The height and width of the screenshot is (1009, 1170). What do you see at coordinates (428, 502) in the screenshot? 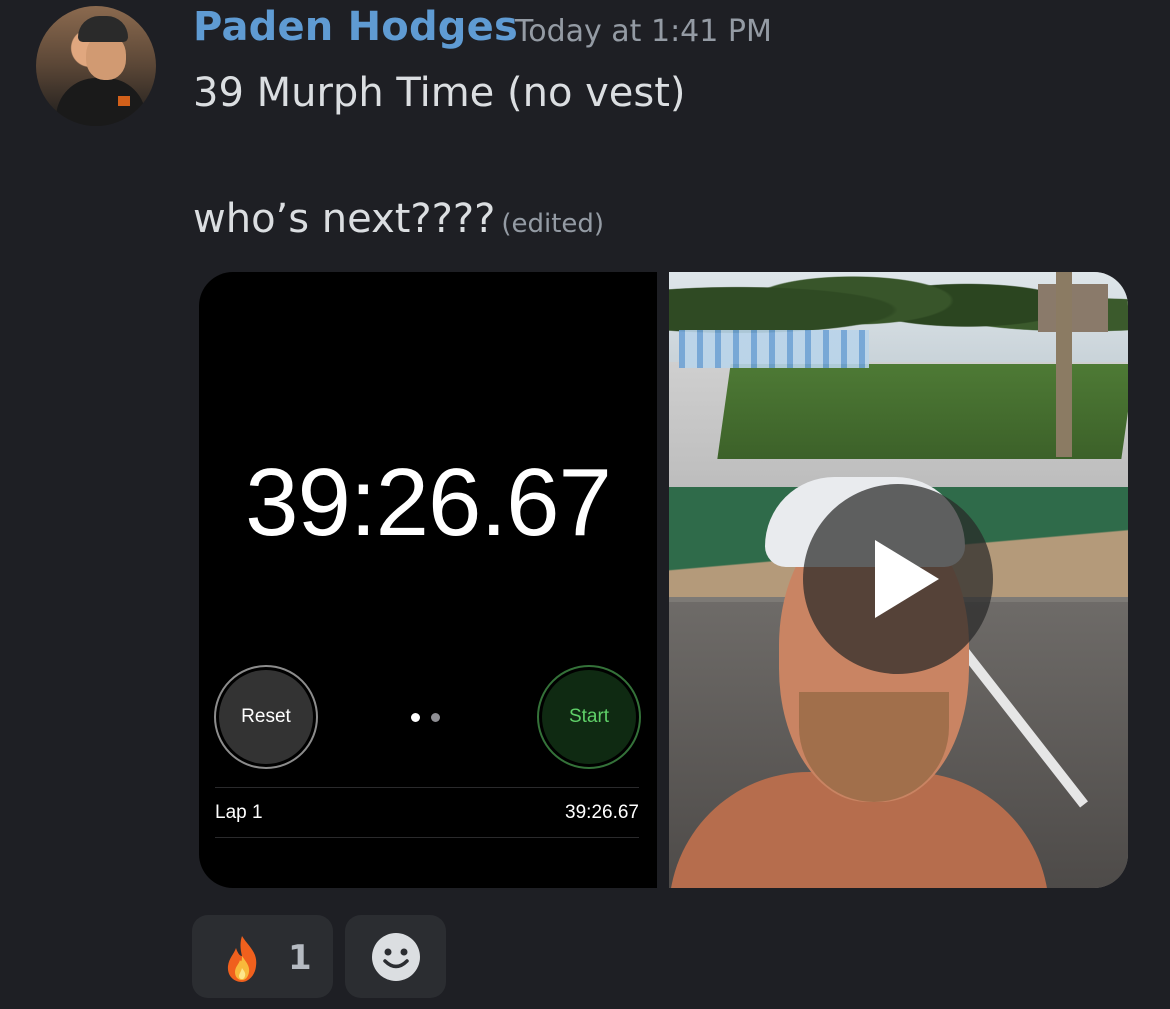
I see `stopwatch-time: 39:26.67` at bounding box center [428, 502].